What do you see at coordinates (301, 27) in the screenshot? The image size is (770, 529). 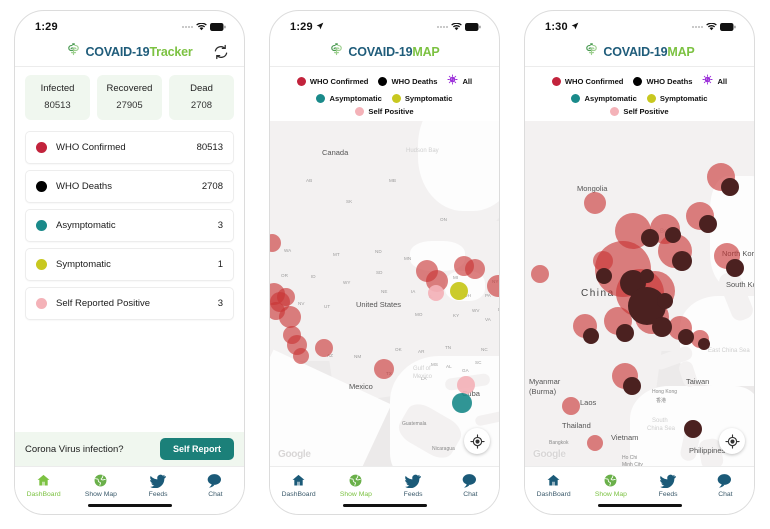 I see `status-time-text: 1:29` at bounding box center [301, 27].